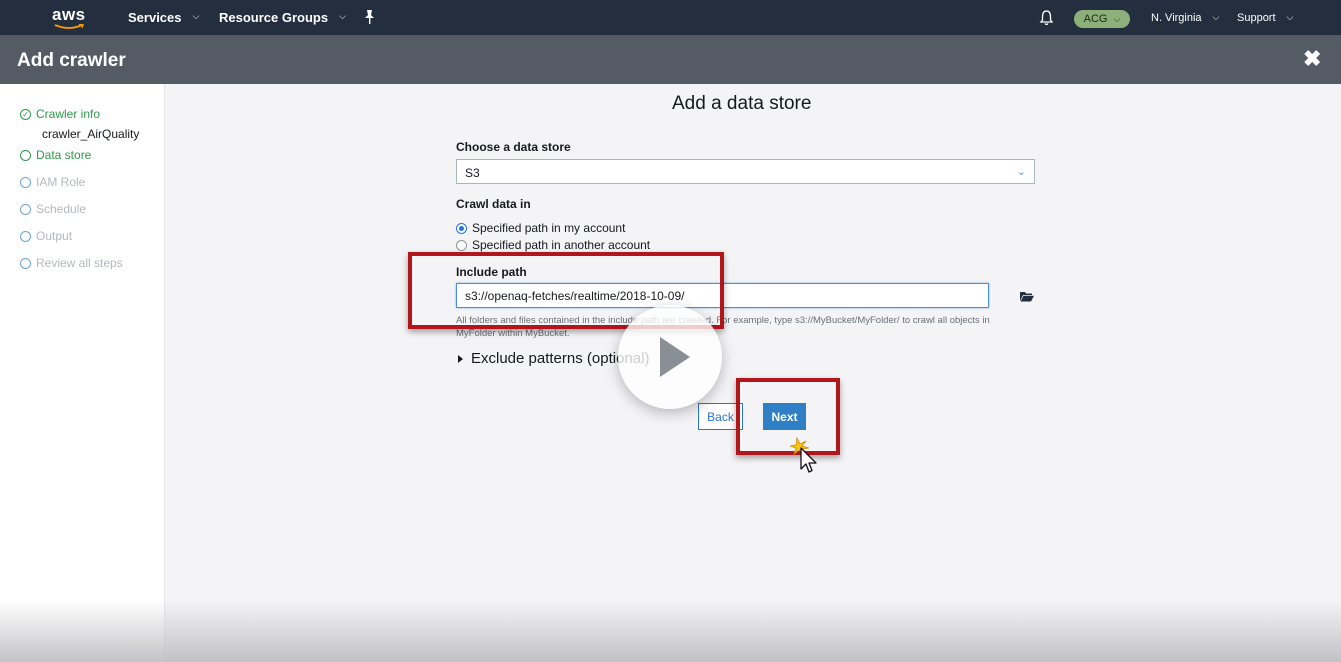  What do you see at coordinates (64, 155) in the screenshot?
I see `step-label: Data store` at bounding box center [64, 155].